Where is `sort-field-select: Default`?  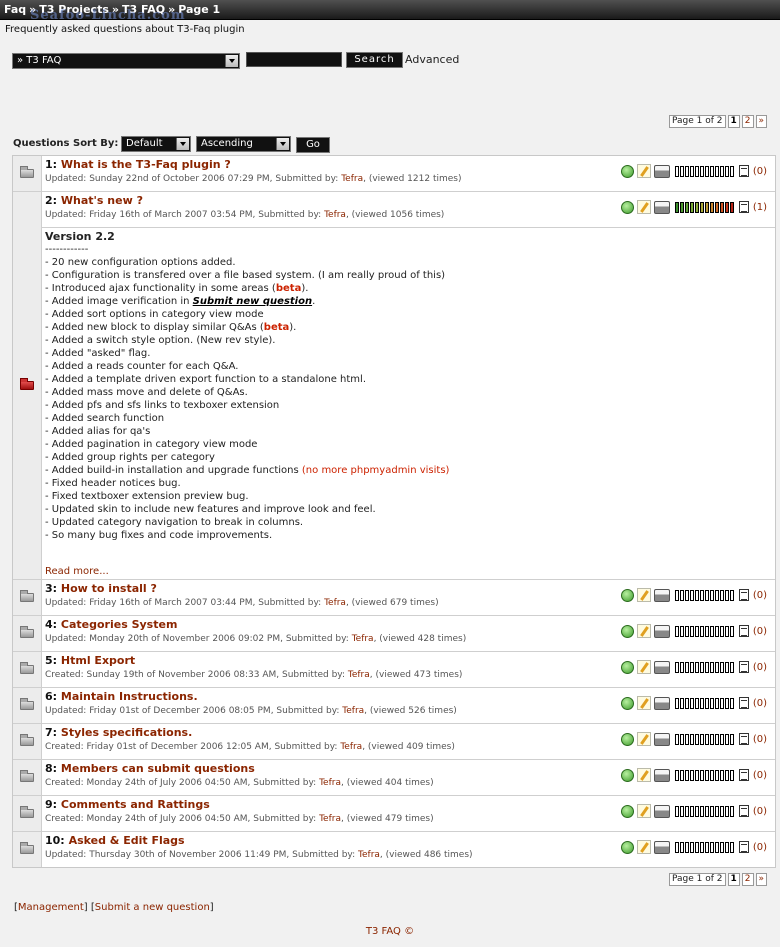 sort-field-select: Default is located at coordinates (156, 144).